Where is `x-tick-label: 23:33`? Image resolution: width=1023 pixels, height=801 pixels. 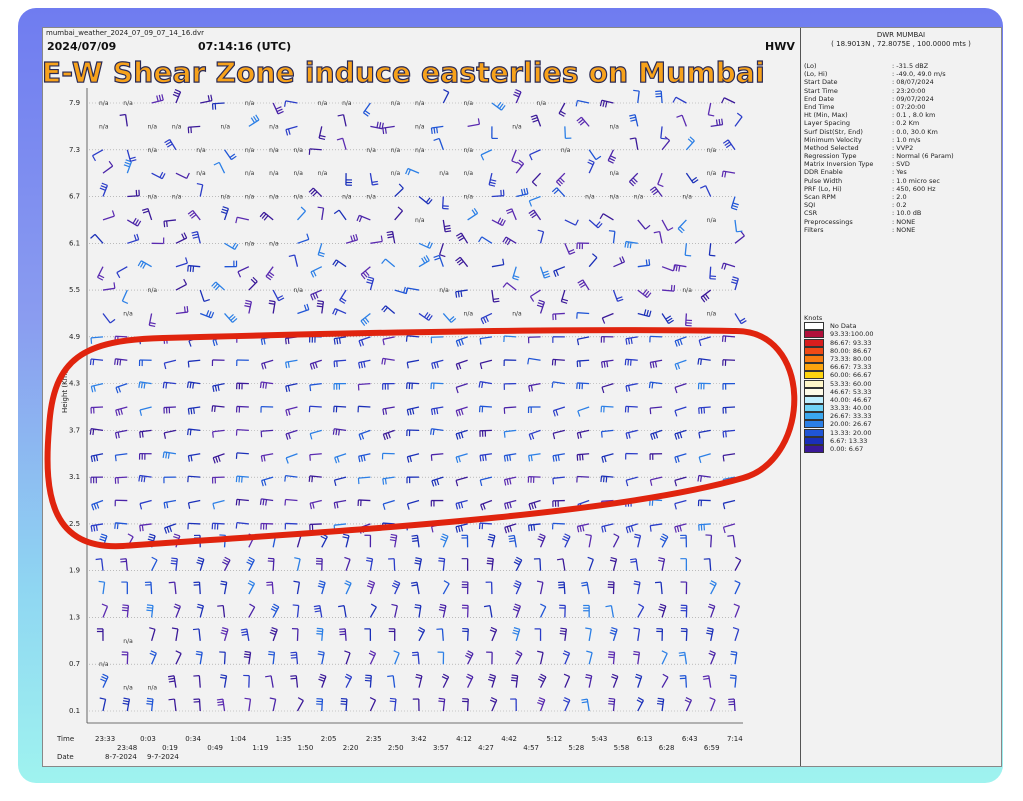 x-tick-label: 23:33 is located at coordinates (105, 739).